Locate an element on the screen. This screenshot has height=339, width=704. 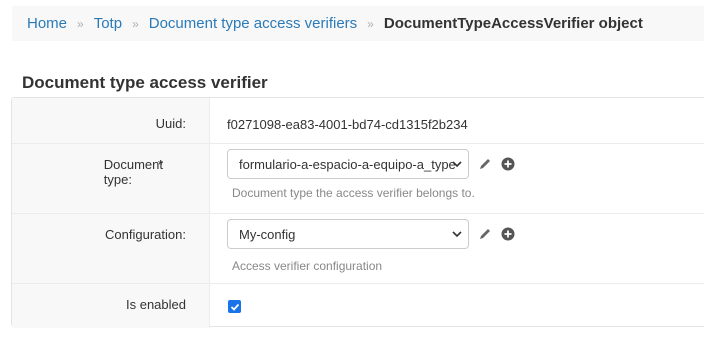
is-enabled-label-cell: Is enabled is located at coordinates (111, 306).